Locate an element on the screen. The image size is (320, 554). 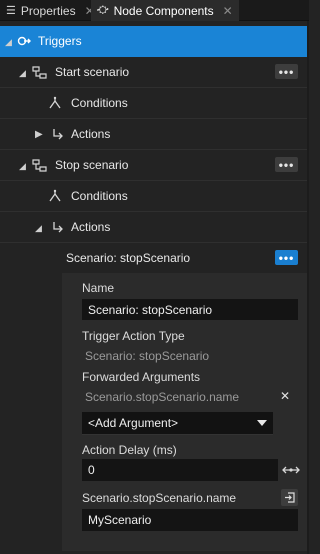
tree-item-actions: ▶ Actions is located at coordinates (154, 134).